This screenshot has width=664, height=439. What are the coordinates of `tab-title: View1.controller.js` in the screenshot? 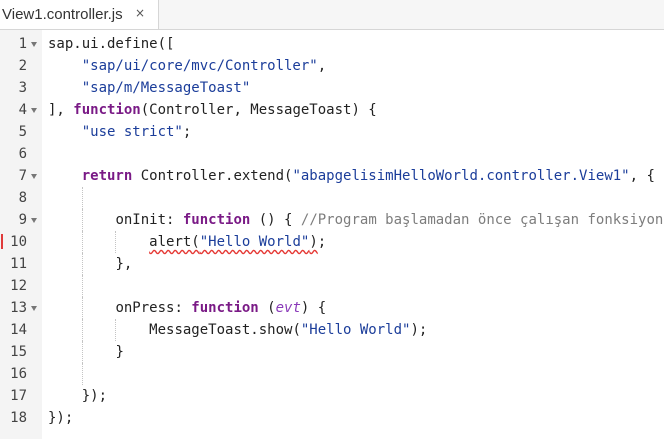 It's located at (62, 14).